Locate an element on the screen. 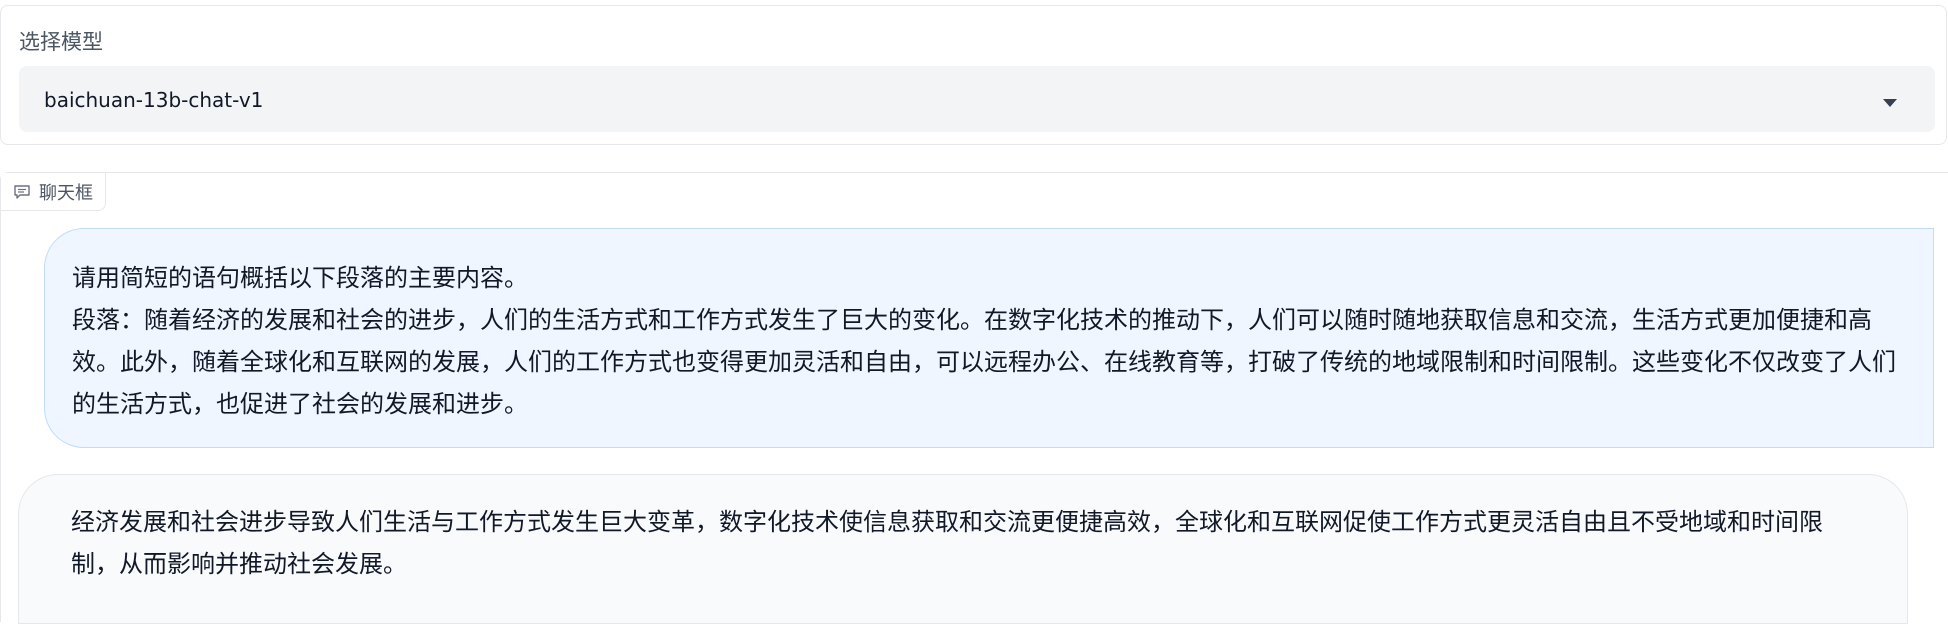 Image resolution: width=1948 pixels, height=624 pixels. chatbot-label-tab: 聊天框 is located at coordinates (53, 192).